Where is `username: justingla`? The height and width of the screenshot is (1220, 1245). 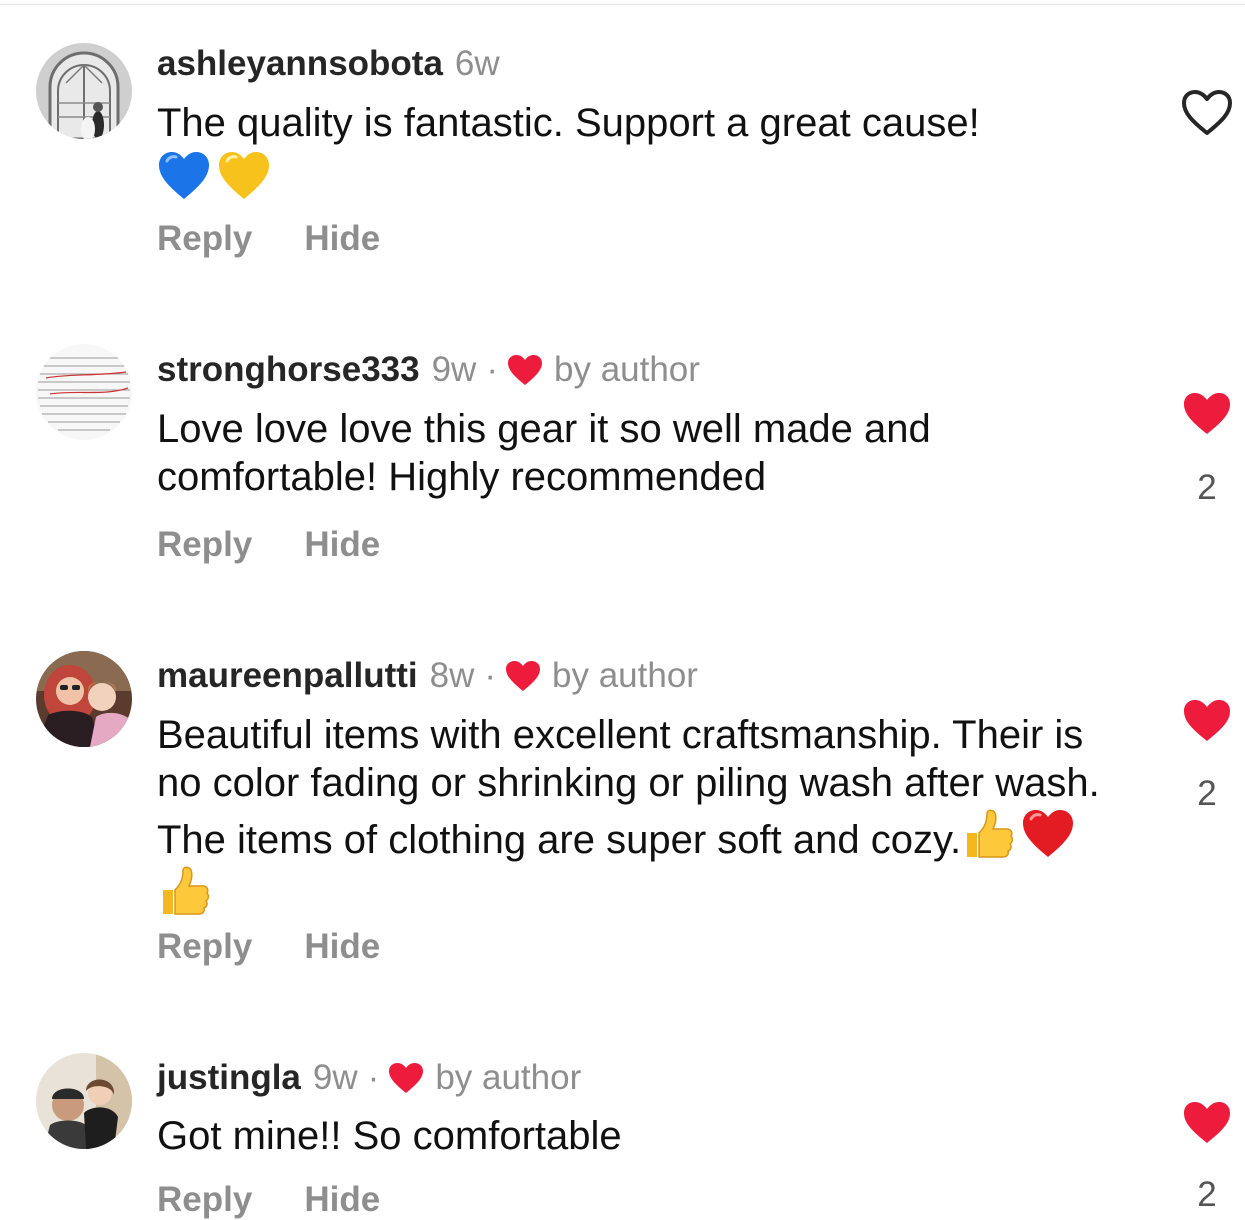 username: justingla is located at coordinates (229, 1078).